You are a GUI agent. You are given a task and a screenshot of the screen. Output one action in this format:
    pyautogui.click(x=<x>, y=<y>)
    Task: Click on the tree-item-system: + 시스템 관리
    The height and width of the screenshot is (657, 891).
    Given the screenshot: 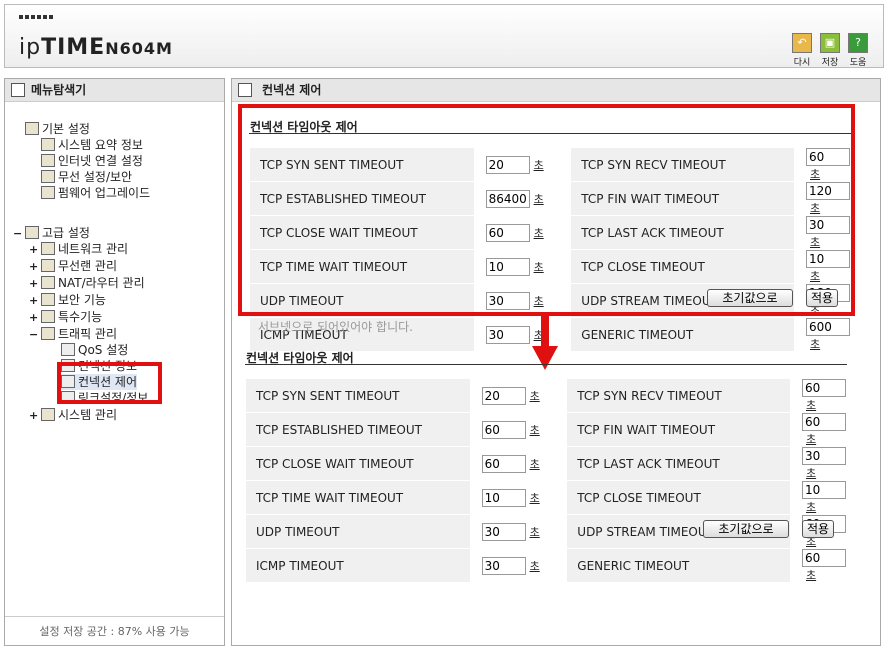 What is the action you would take?
    pyautogui.click(x=73, y=415)
    